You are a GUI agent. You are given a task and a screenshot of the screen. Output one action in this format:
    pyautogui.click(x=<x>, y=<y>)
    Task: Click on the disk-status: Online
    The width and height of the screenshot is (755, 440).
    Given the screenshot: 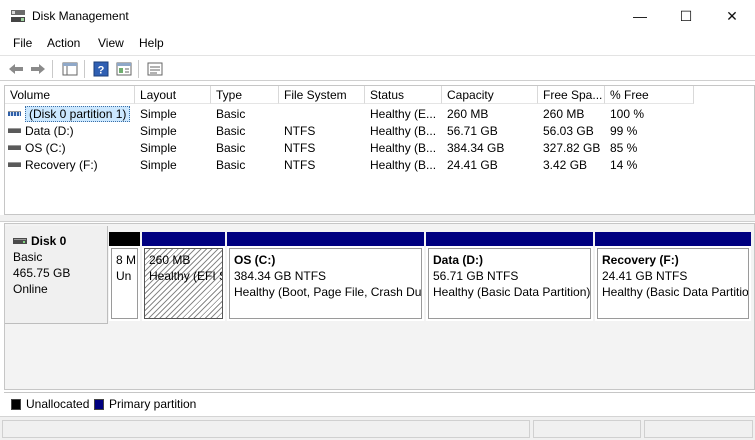 What is the action you would take?
    pyautogui.click(x=30, y=289)
    